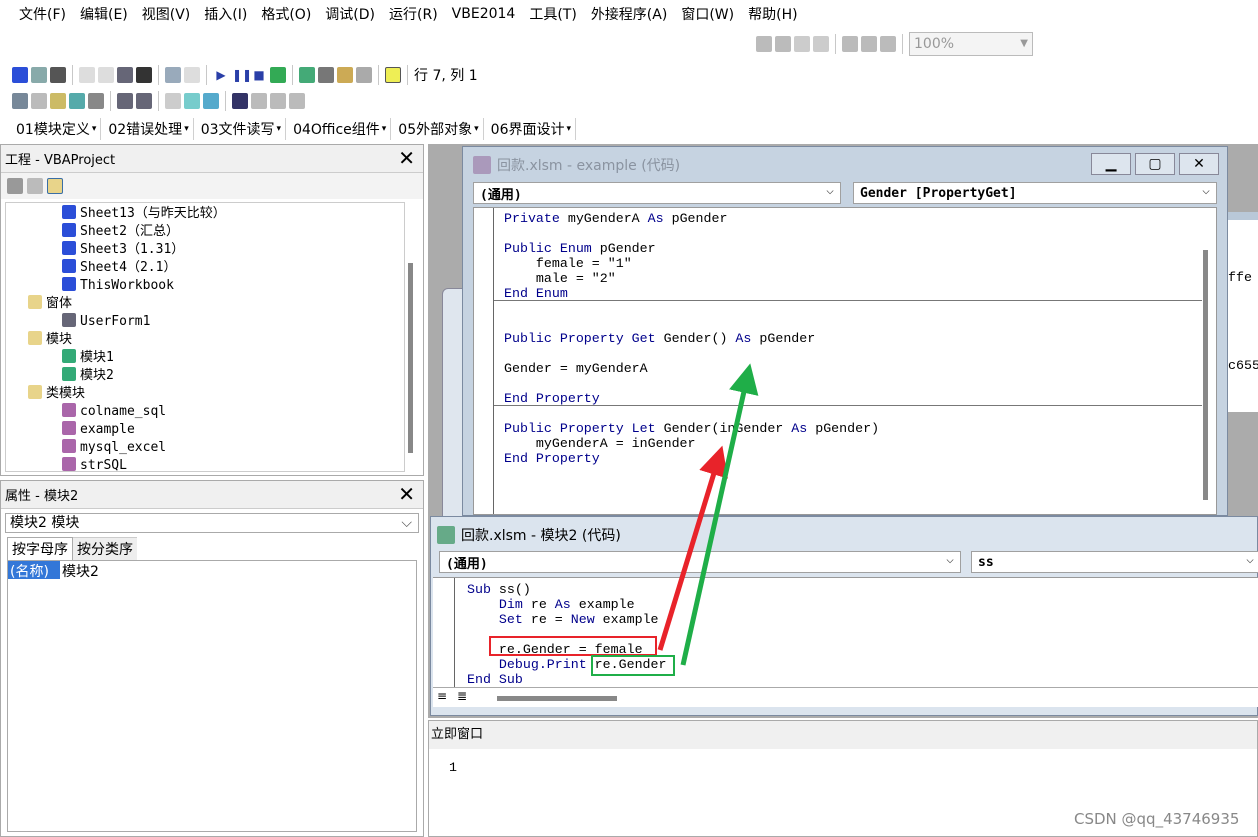  I want to click on watermark: CSDN @qq_43746935, so click(1157, 819).